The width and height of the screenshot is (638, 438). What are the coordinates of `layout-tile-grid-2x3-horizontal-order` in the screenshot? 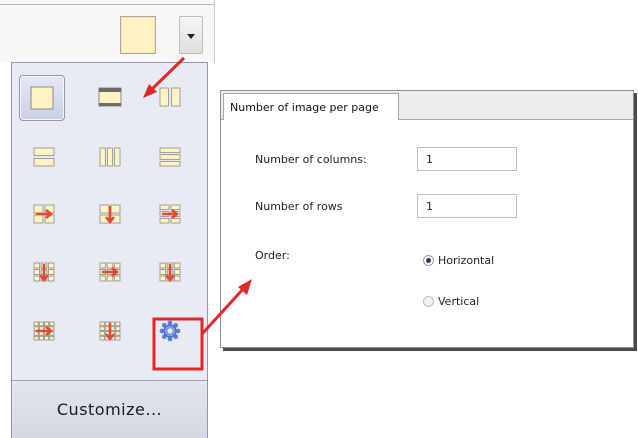 It's located at (170, 214).